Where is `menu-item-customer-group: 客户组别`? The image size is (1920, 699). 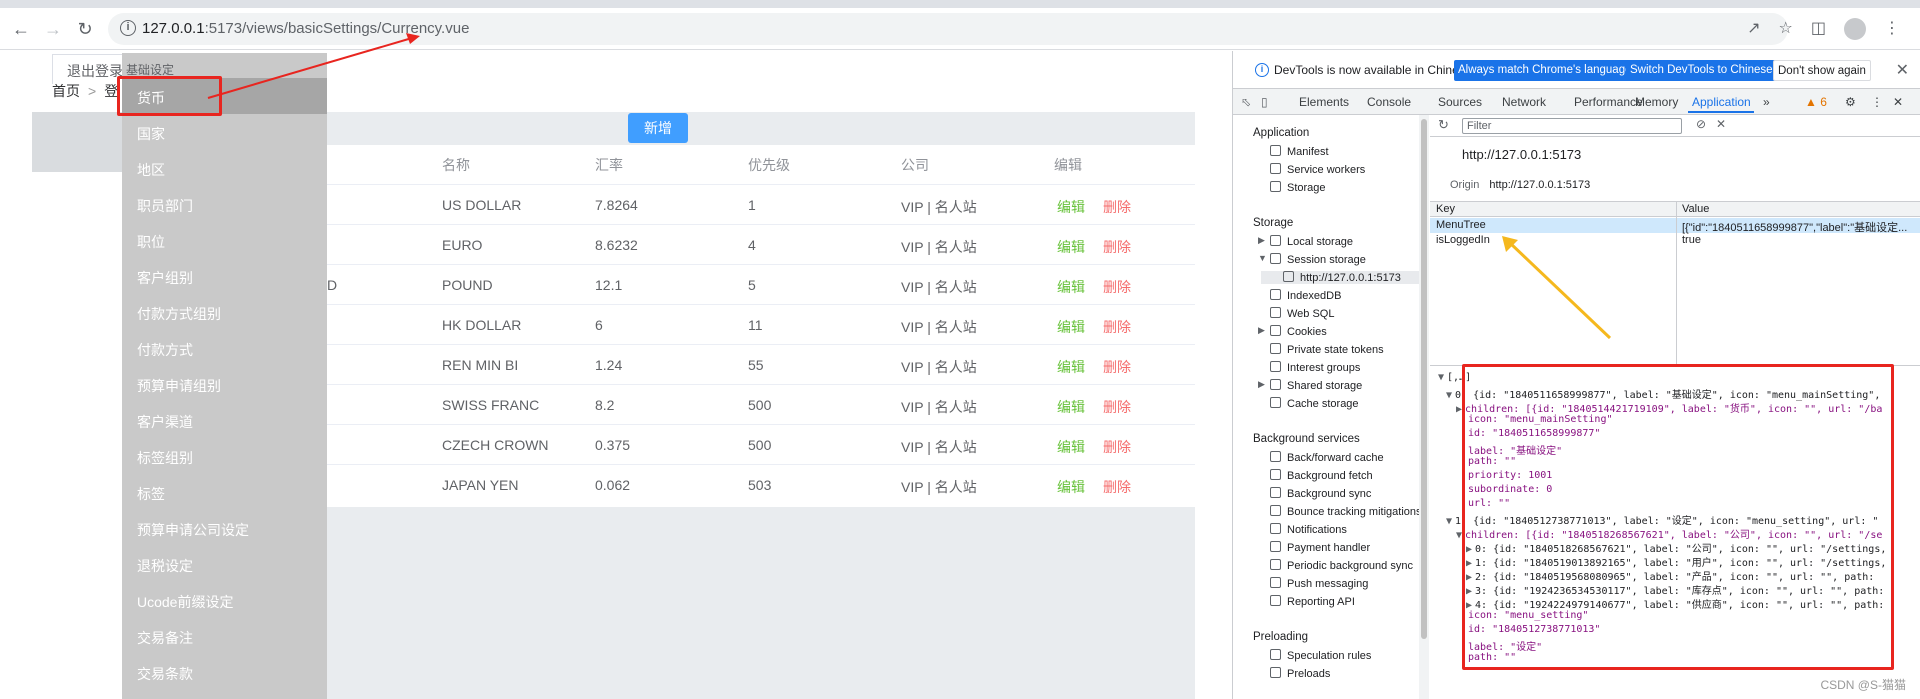 menu-item-customer-group: 客户组别 is located at coordinates (224, 276).